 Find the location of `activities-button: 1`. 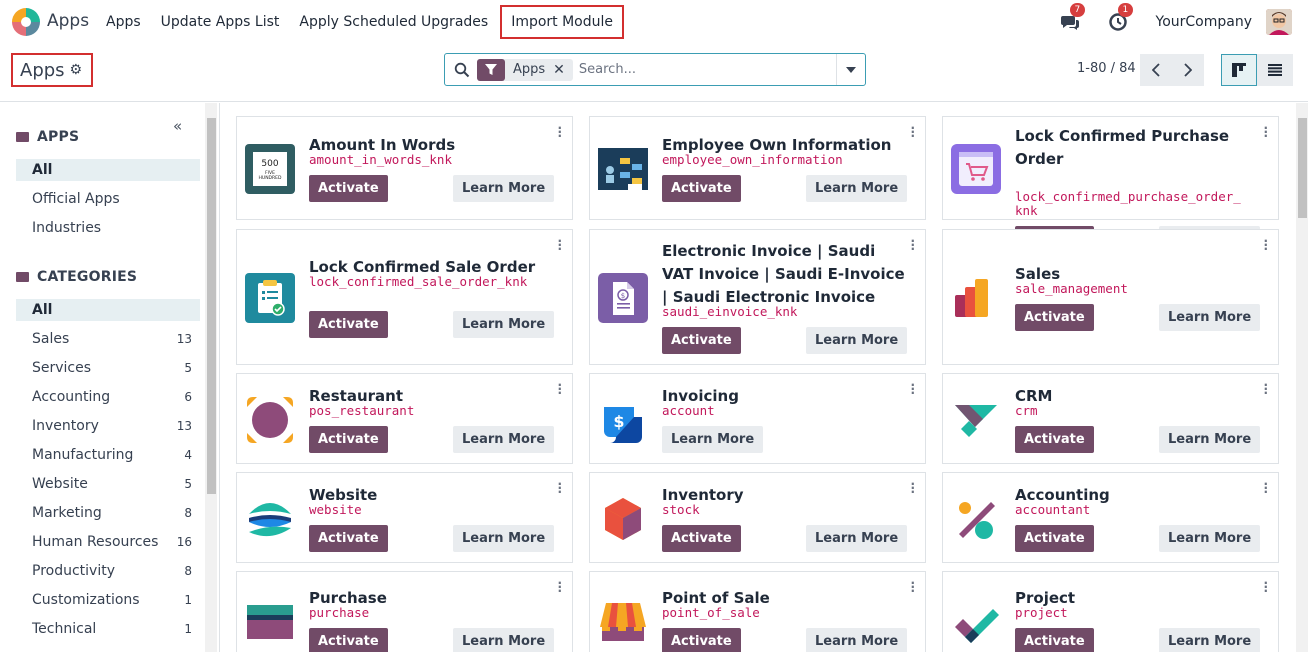

activities-button: 1 is located at coordinates (1121, 17).